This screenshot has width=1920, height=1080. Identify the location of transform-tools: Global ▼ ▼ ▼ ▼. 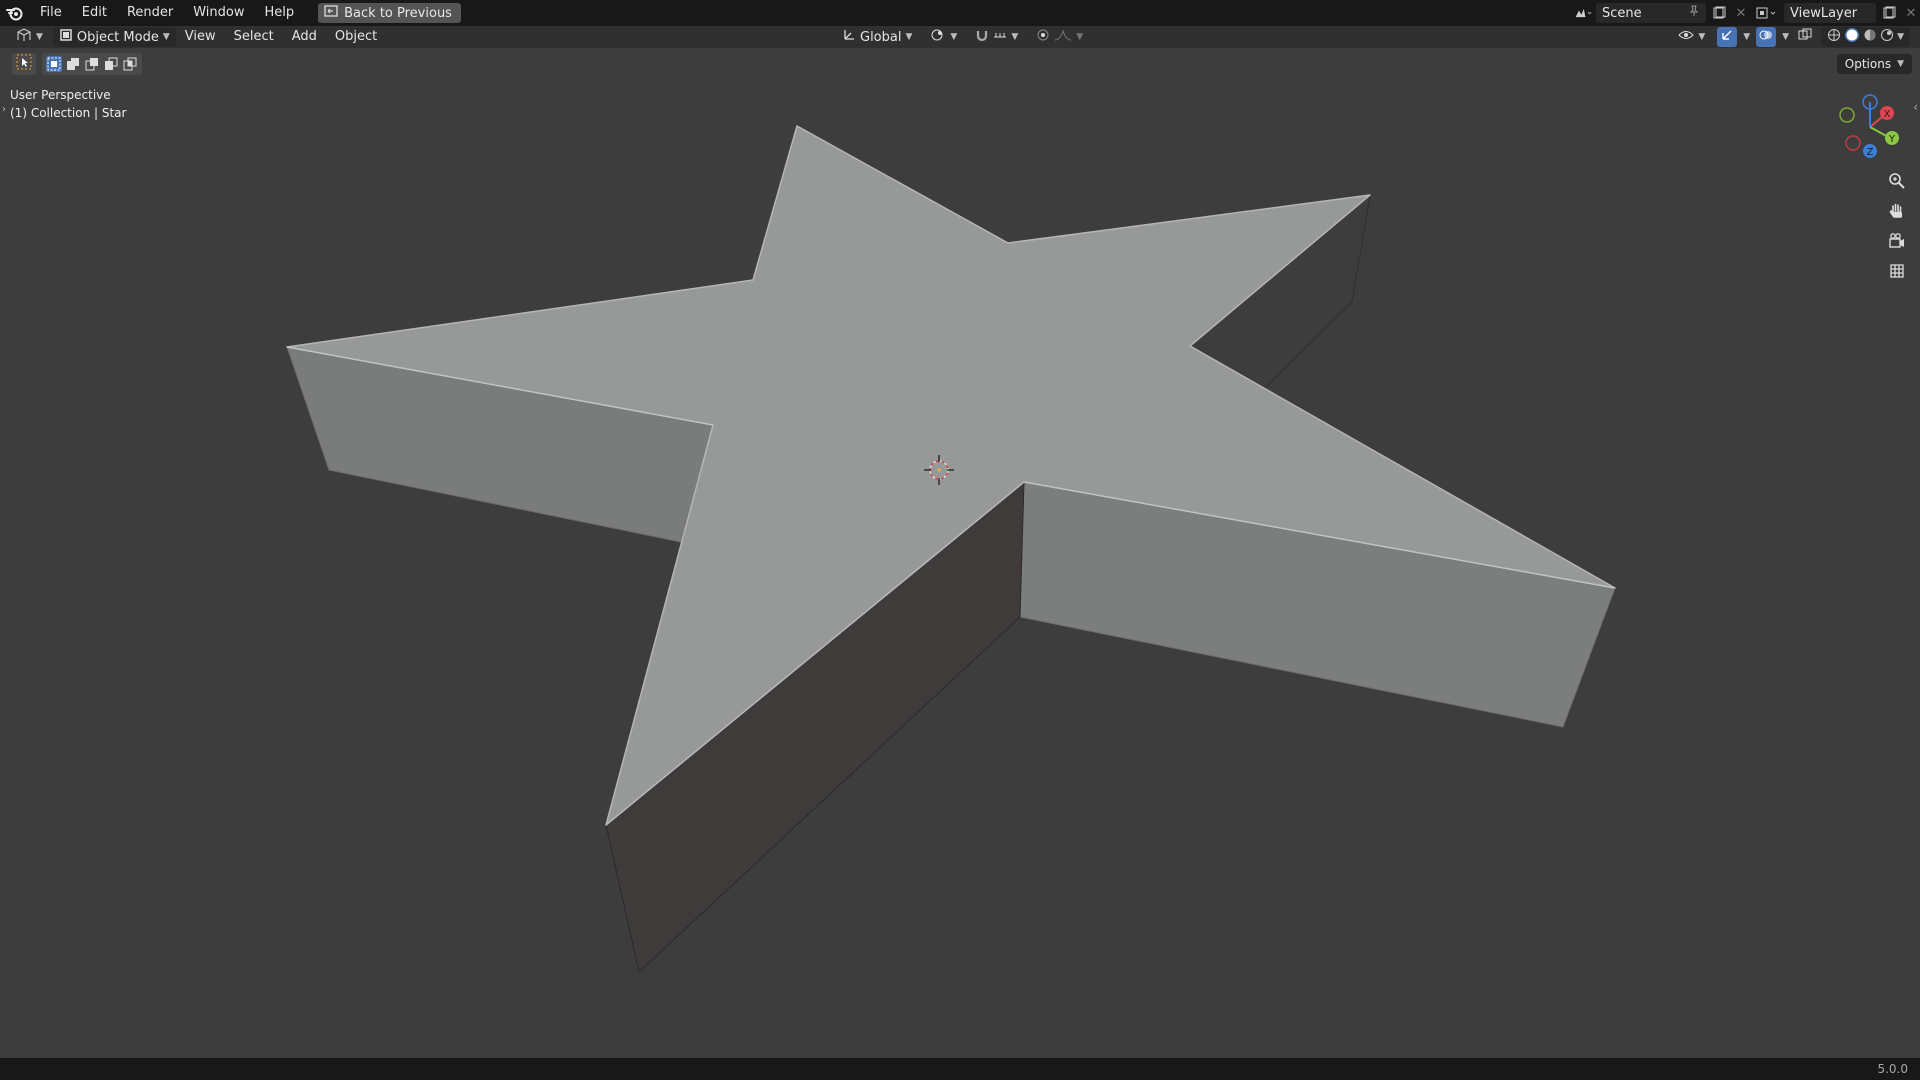
(962, 37).